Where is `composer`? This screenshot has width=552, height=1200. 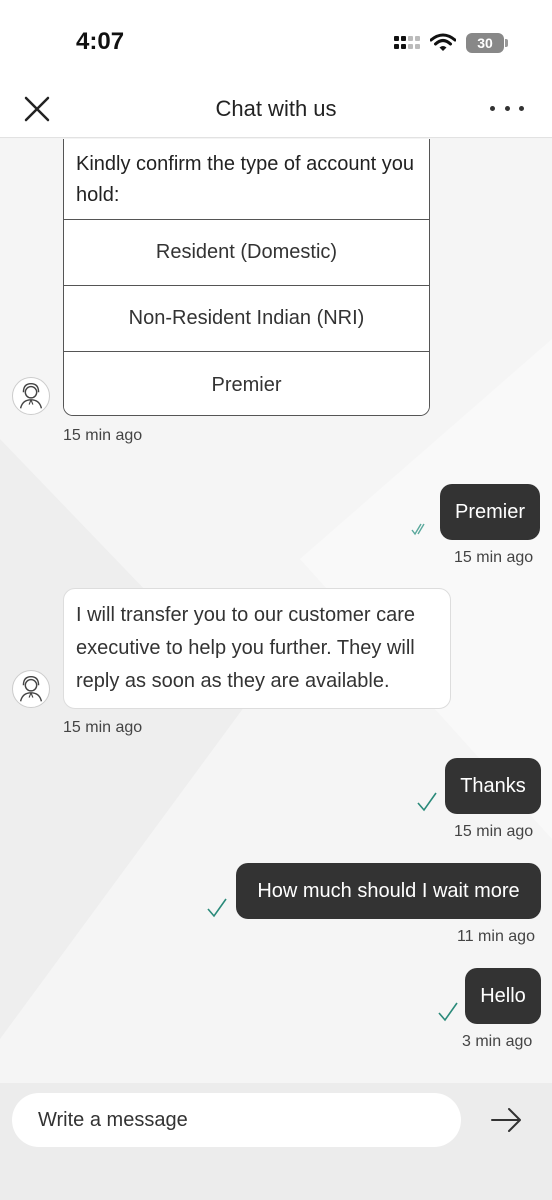
composer is located at coordinates (276, 1141).